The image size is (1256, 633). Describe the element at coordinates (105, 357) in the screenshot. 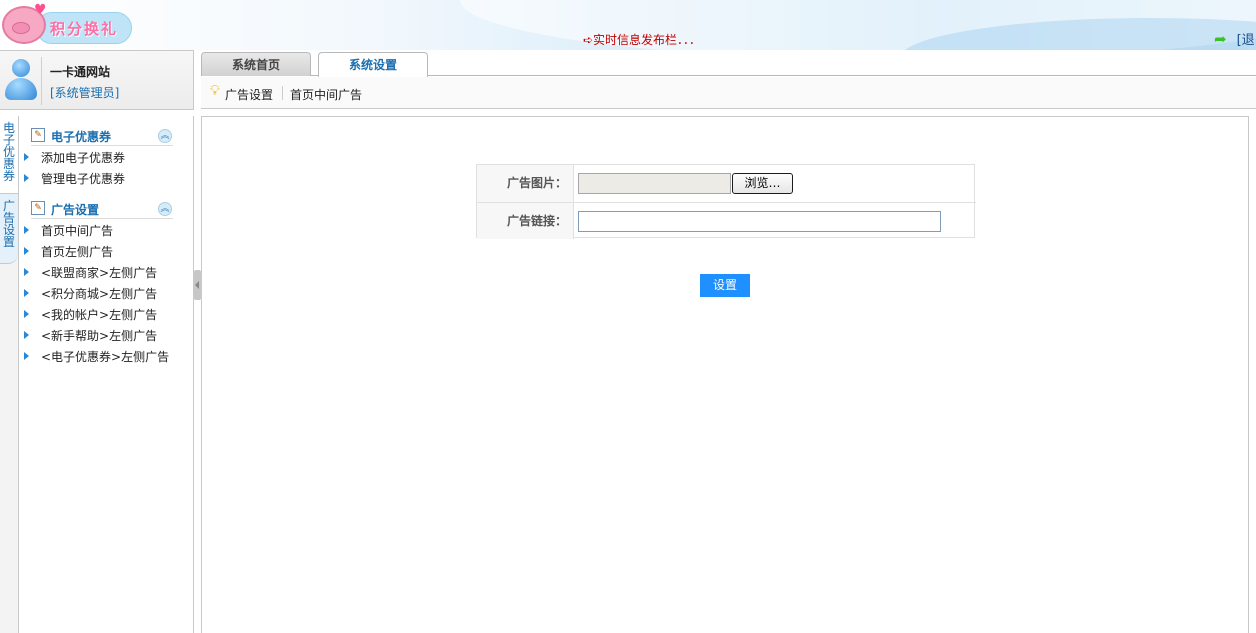

I see `menu-item-label: <电子优惠券>左侧广告` at that location.